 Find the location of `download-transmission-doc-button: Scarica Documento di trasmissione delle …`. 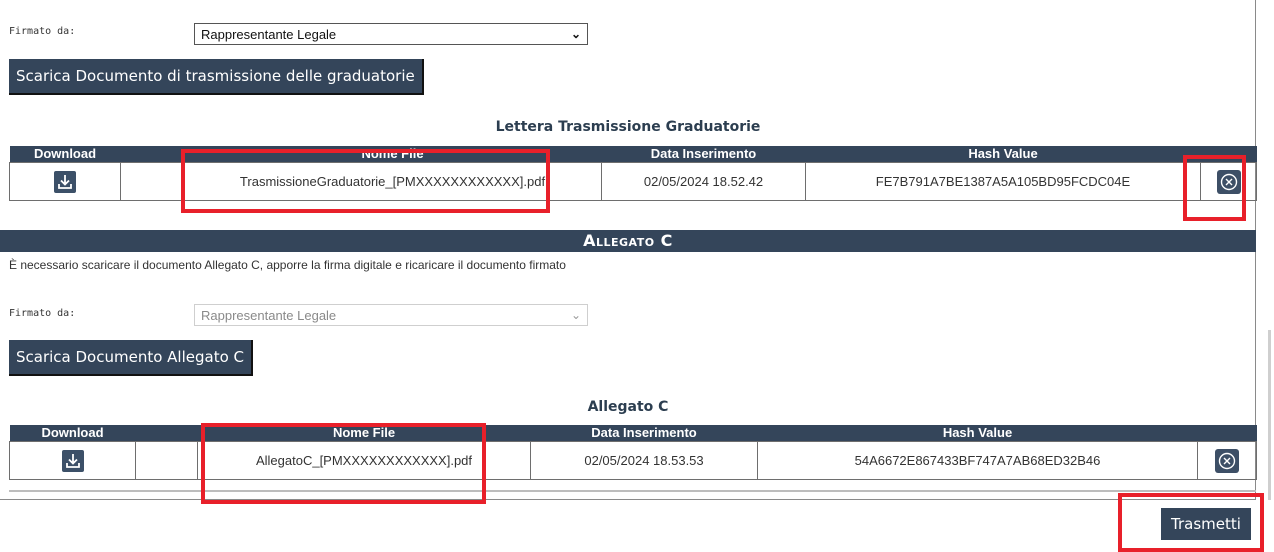

download-transmission-doc-button: Scarica Documento di trasmissione delle … is located at coordinates (216, 77).